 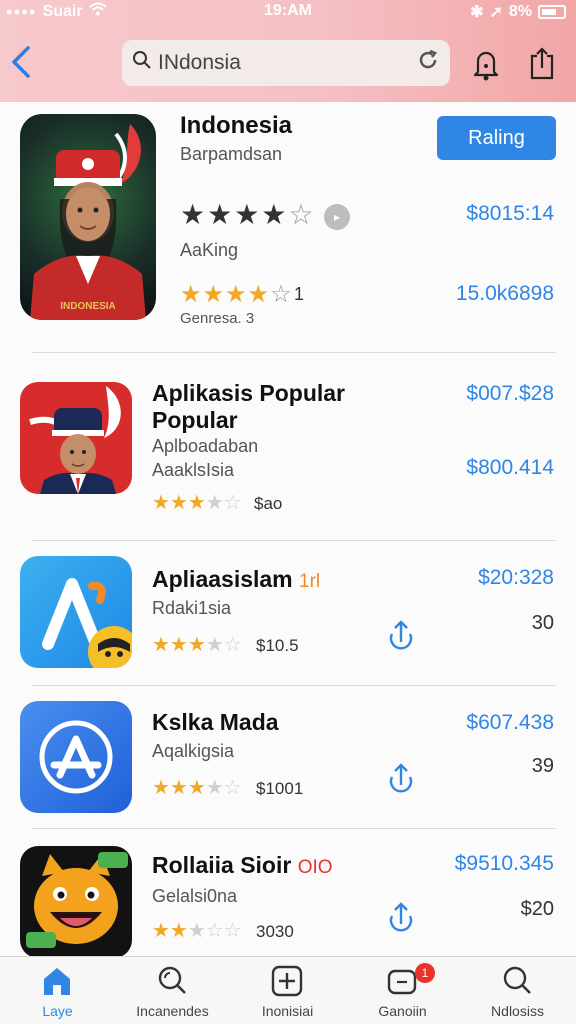 What do you see at coordinates (542, 766) in the screenshot?
I see `item-number: 39` at bounding box center [542, 766].